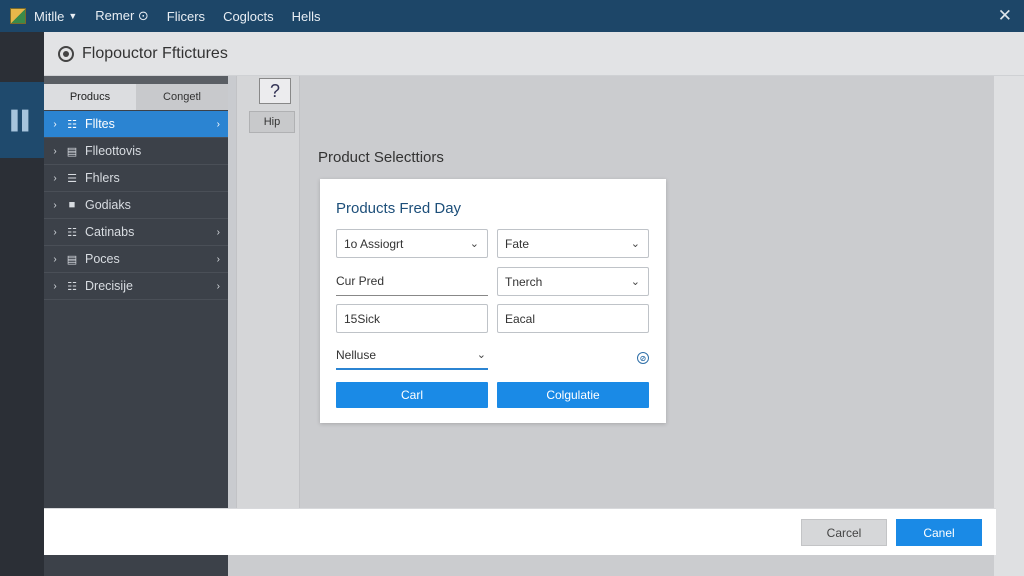  I want to click on sidebar-item-flleottovis: › ▤ Flleottovis, so click(136, 151).